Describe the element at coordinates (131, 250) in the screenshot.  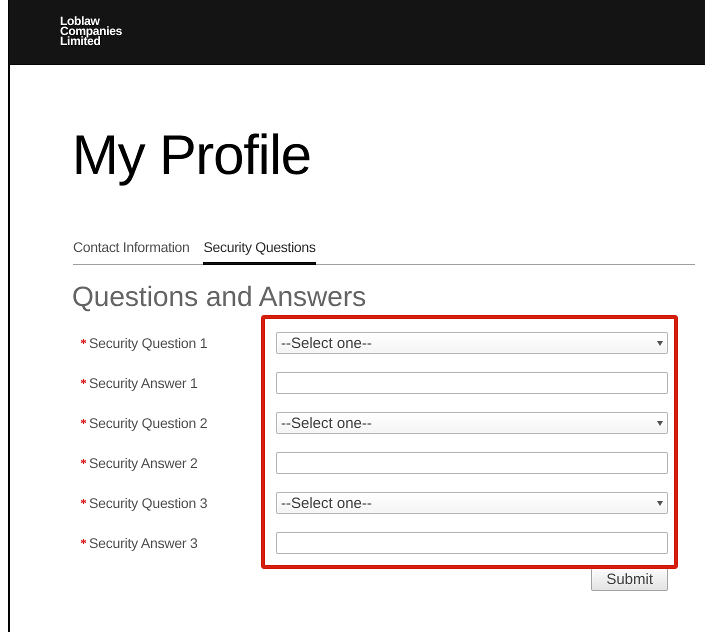
I see `tab: Contact Information` at that location.